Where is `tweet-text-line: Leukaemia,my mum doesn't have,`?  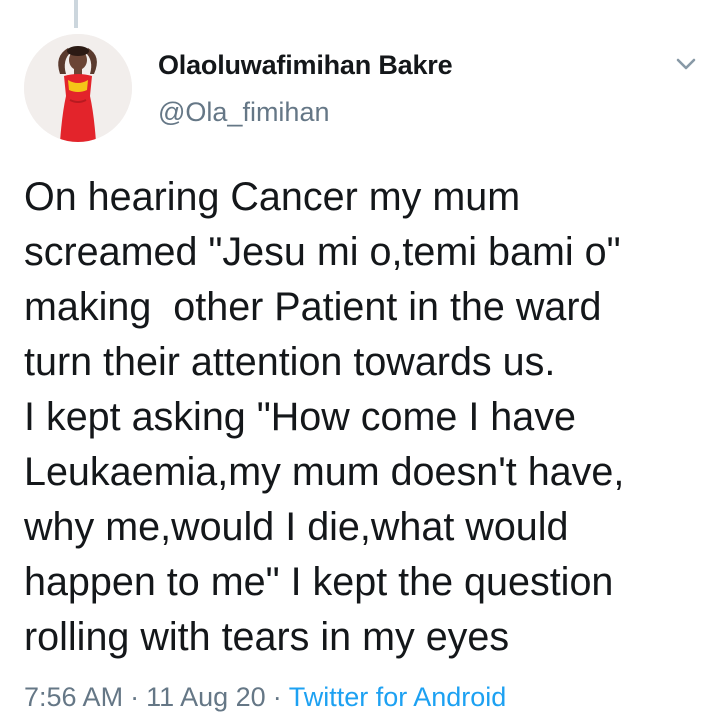
tweet-text-line: Leukaemia,my mum doesn't have, is located at coordinates (324, 472).